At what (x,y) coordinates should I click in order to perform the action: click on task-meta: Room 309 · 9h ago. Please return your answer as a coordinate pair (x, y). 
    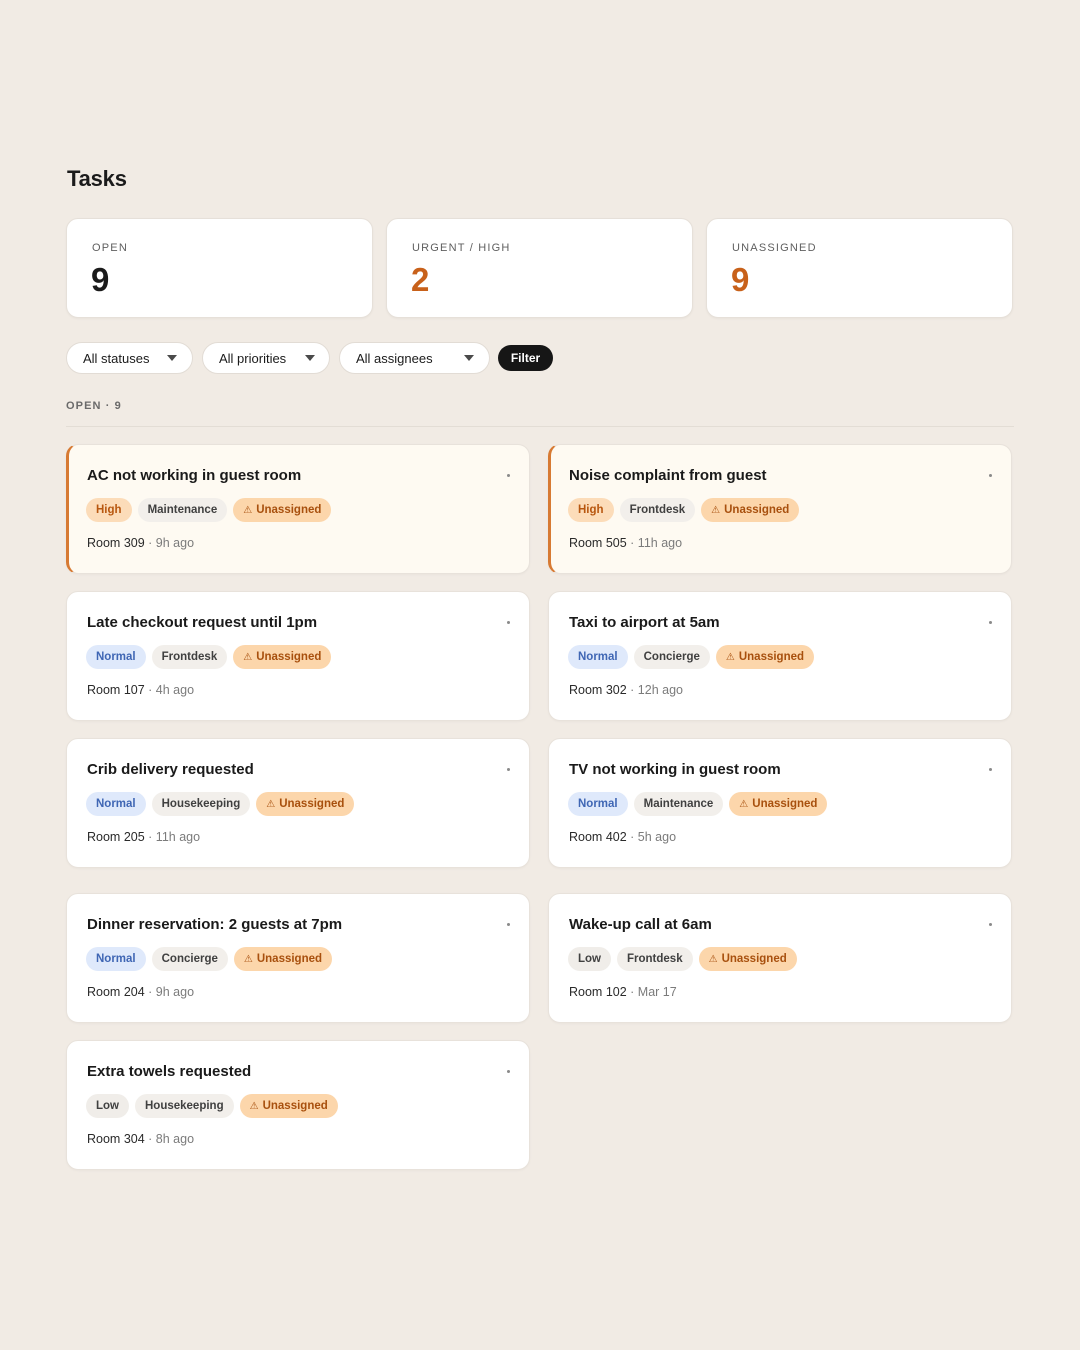
    Looking at the image, I should click on (140, 543).